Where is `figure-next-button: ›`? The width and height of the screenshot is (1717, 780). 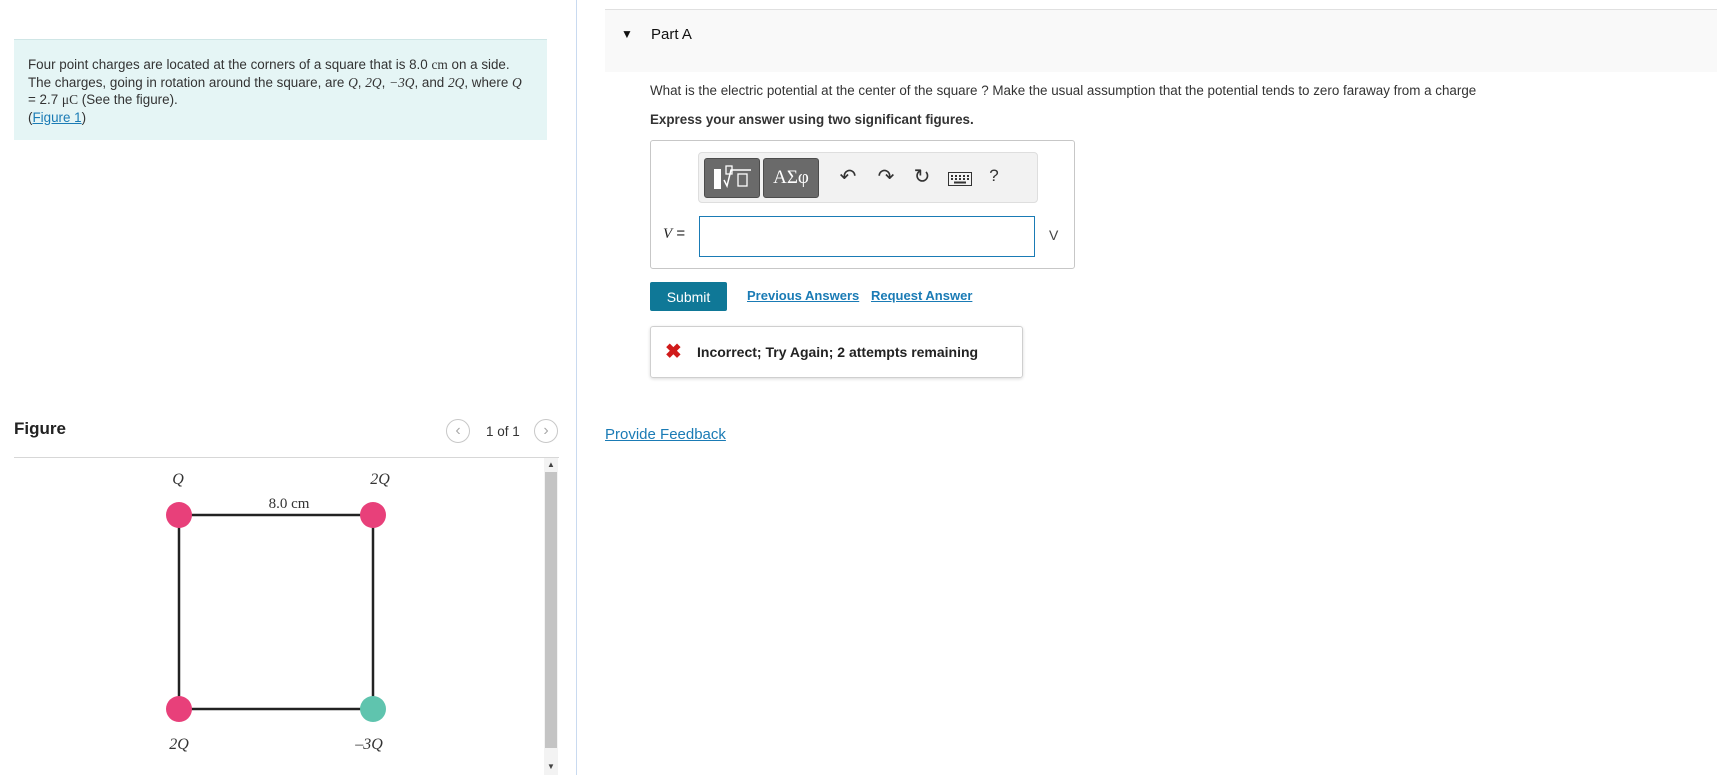 figure-next-button: › is located at coordinates (546, 431).